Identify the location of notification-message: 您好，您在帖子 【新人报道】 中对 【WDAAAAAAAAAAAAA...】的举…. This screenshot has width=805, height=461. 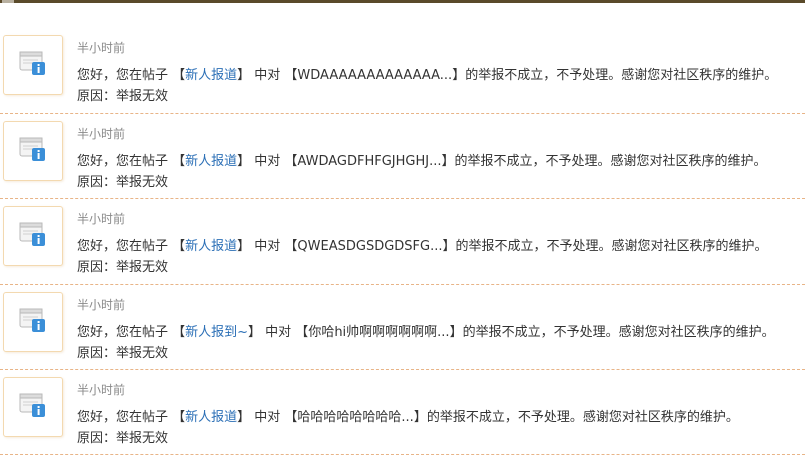
(427, 73).